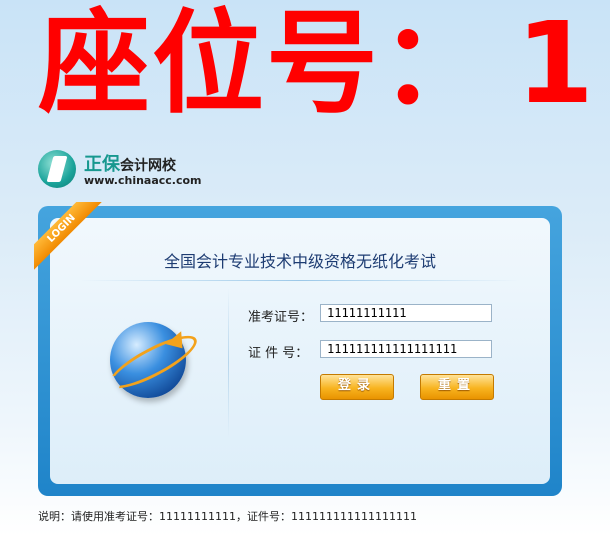  I want to click on seat-number: 1, so click(556, 64).